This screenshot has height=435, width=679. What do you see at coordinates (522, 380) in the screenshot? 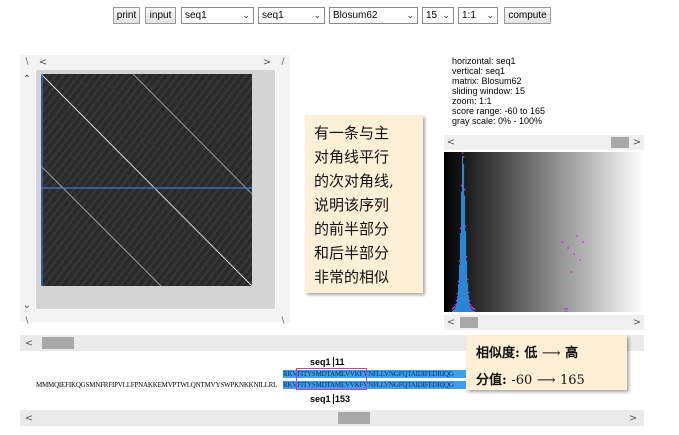
I see `score-low: -60` at bounding box center [522, 380].